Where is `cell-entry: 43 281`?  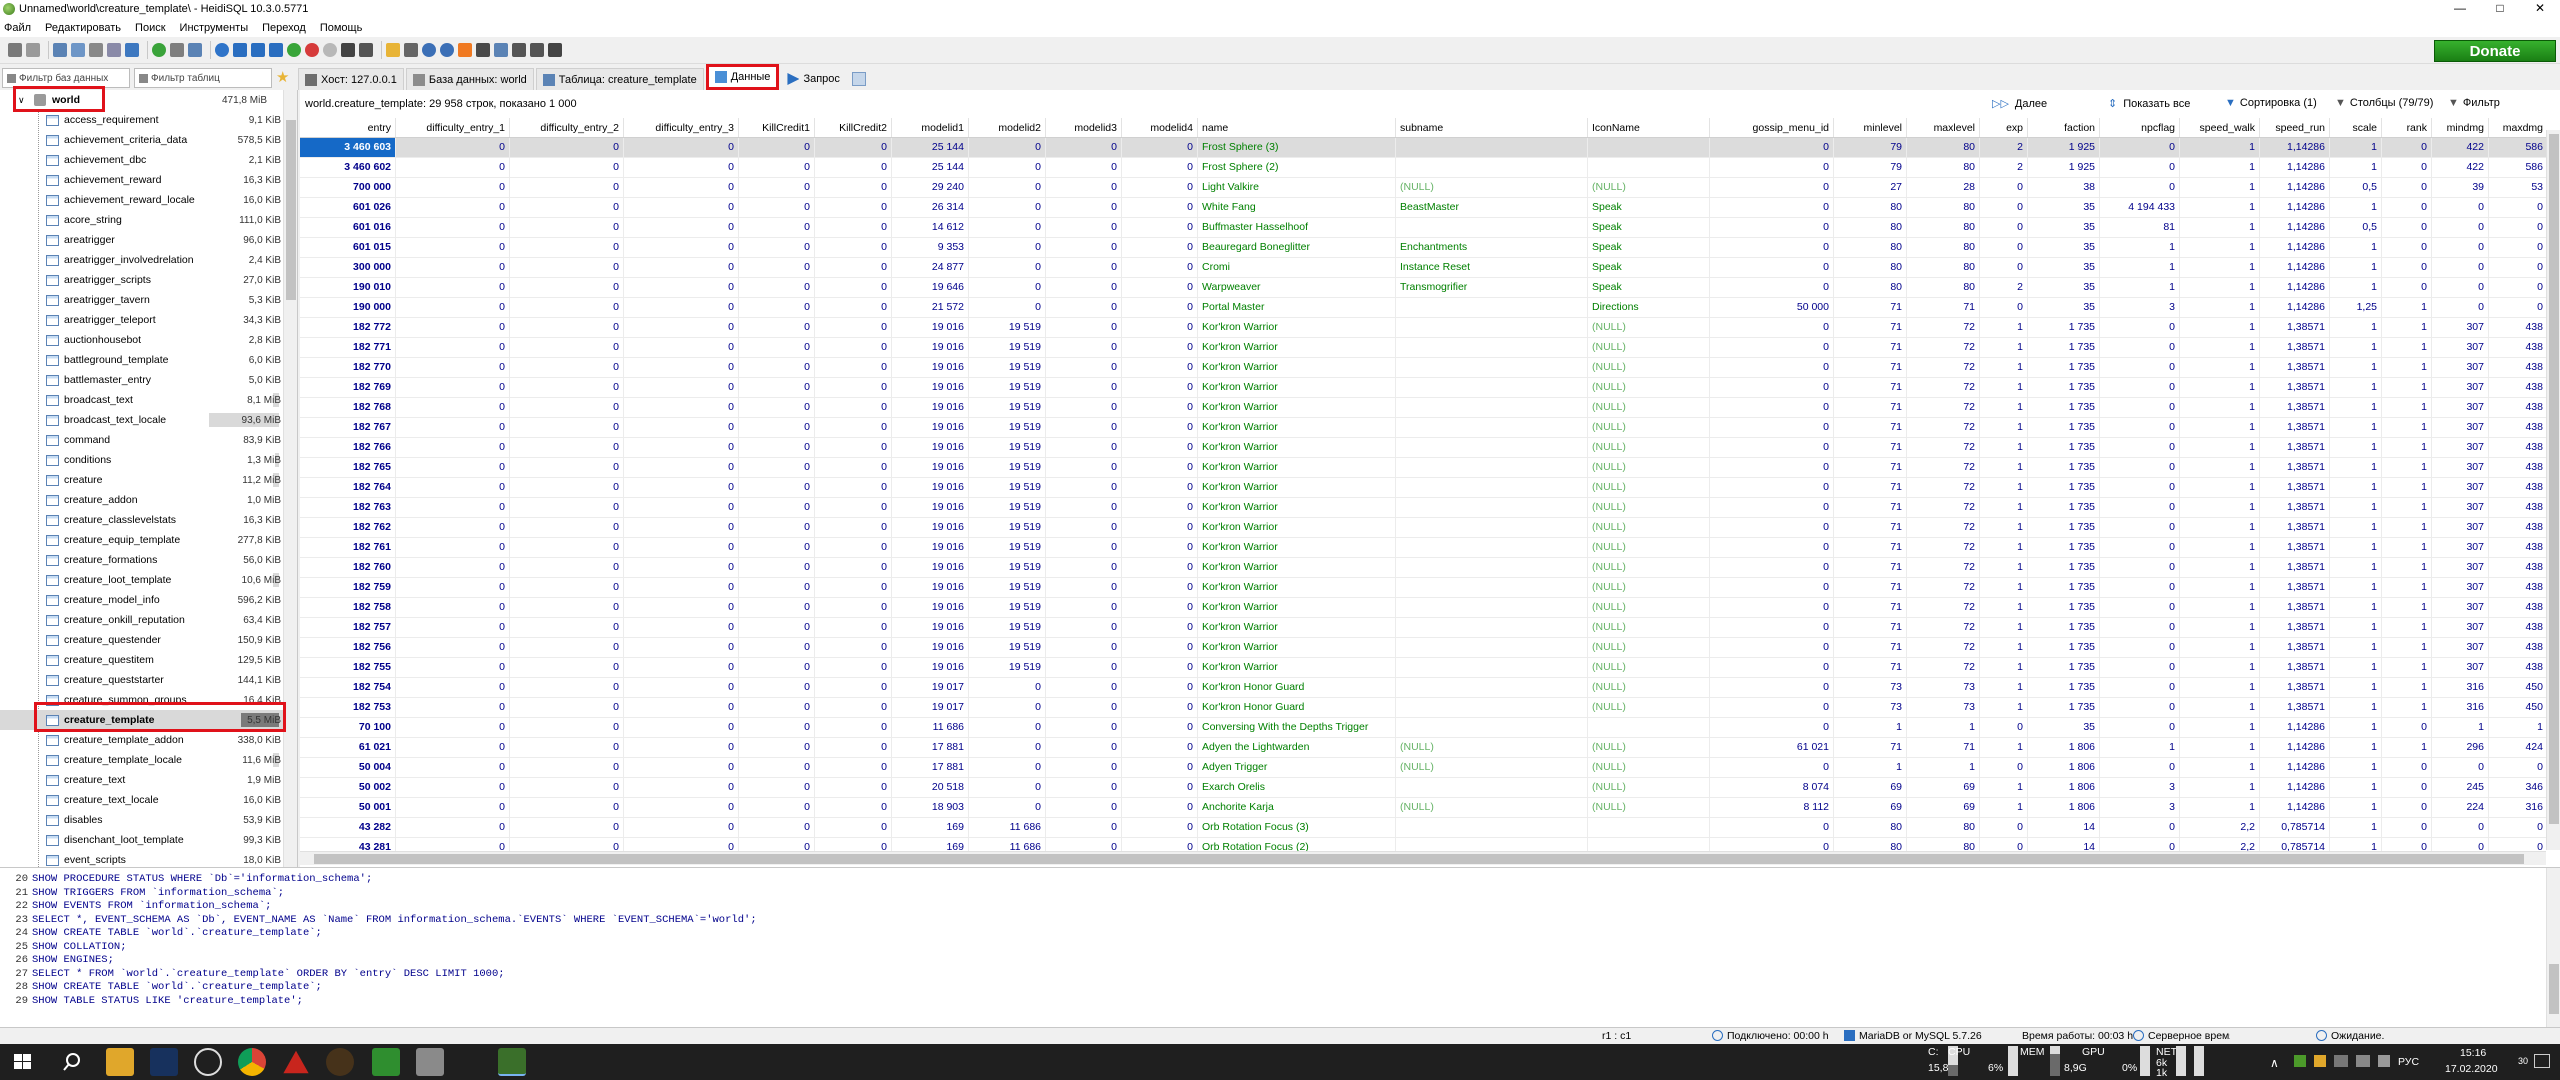 cell-entry: 43 281 is located at coordinates (348, 844).